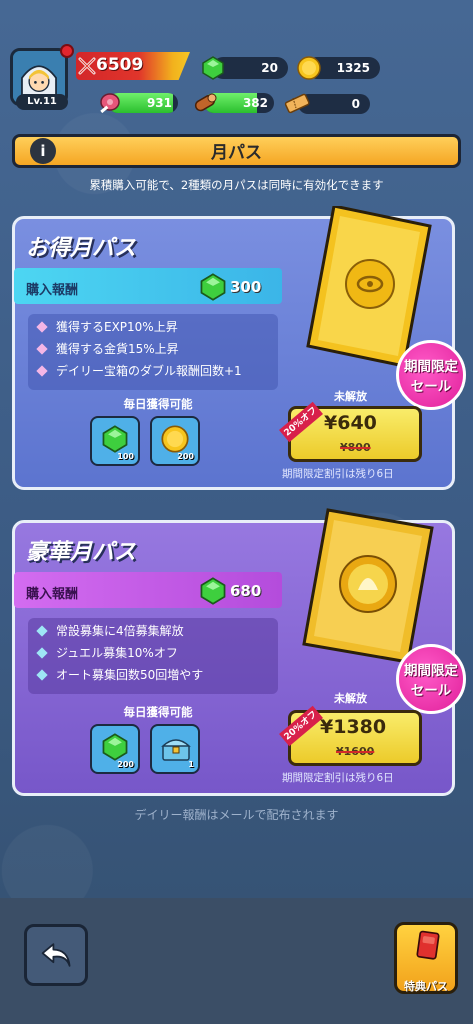  I want to click on daily-item-gems: 100, so click(115, 441).